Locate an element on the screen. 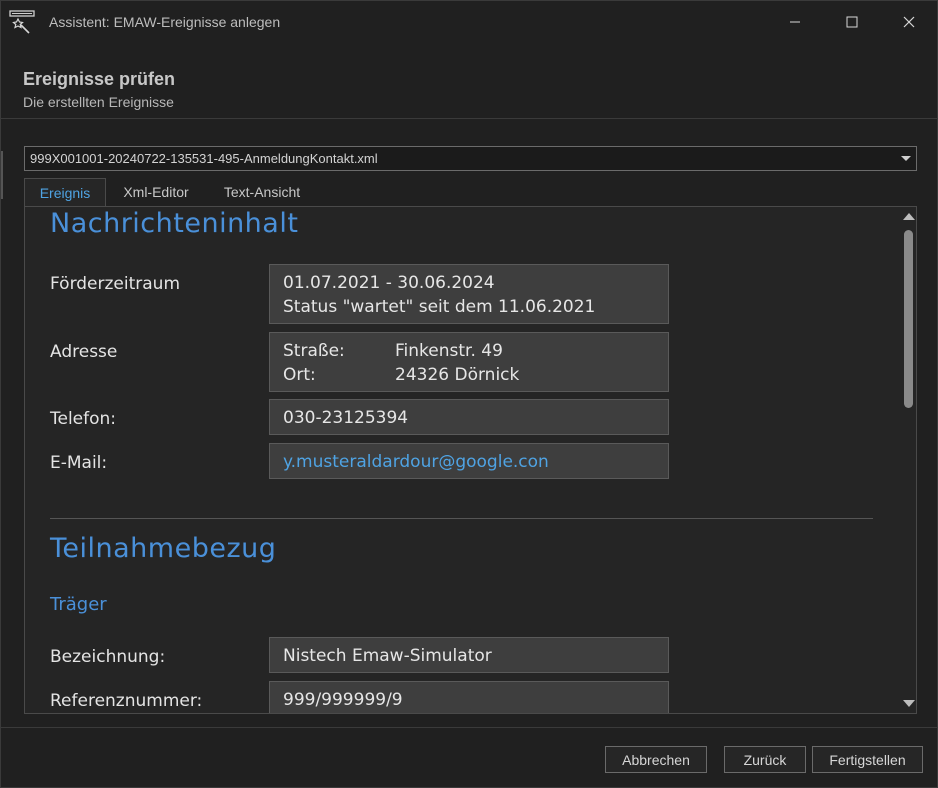  referenznummer-field: 999/999999/9 is located at coordinates (469, 697).